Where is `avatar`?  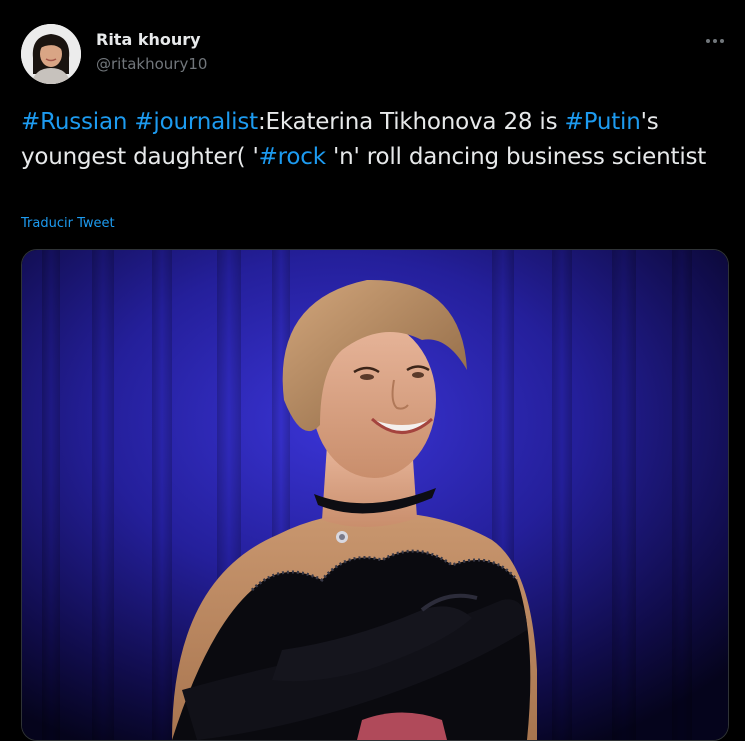 avatar is located at coordinates (51, 54).